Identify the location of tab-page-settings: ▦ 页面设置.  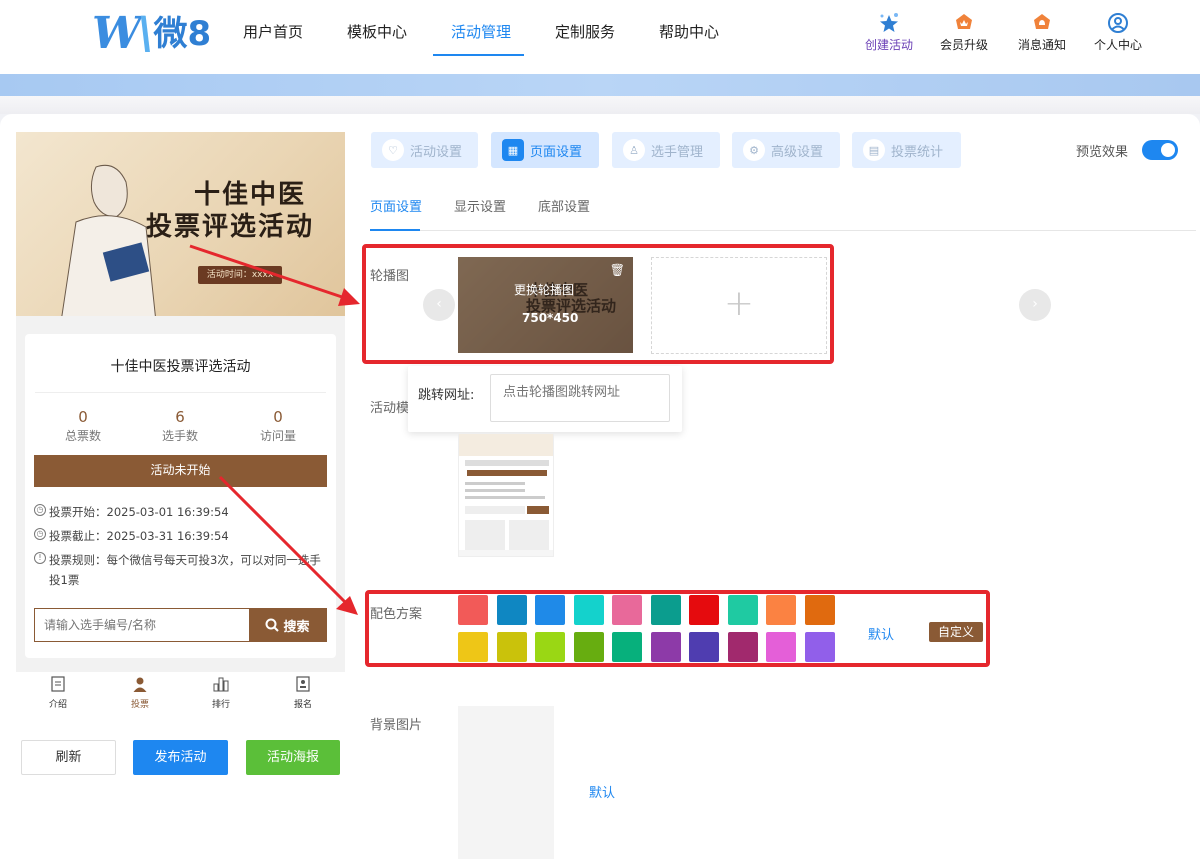
(545, 150).